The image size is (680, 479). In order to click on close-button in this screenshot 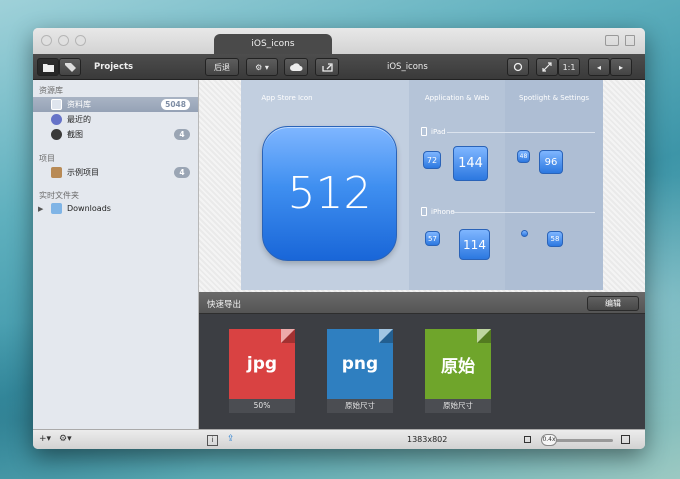, I will do `click(46, 40)`.